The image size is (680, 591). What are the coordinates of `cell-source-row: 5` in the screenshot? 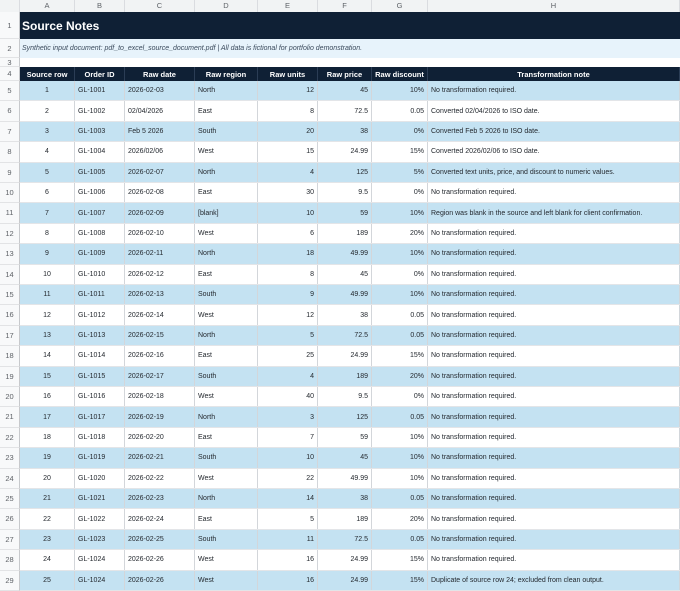 It's located at (47, 172).